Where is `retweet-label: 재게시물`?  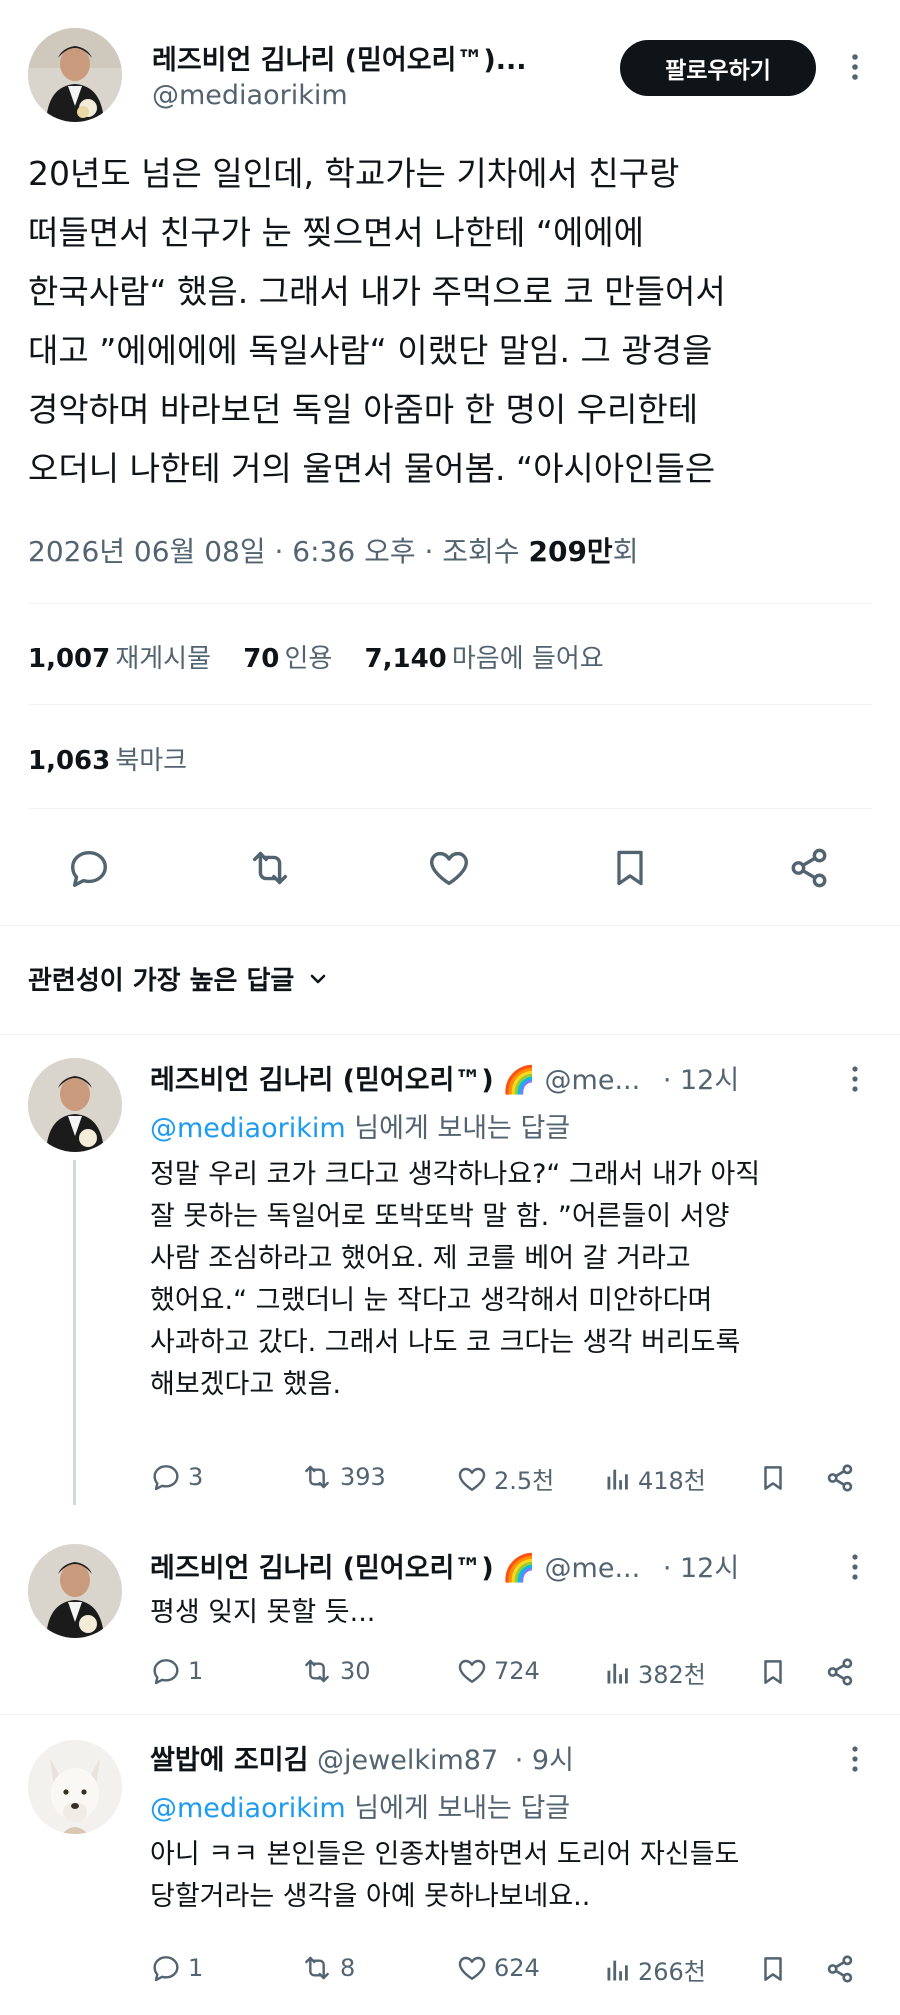 retweet-label: 재게시물 is located at coordinates (163, 659).